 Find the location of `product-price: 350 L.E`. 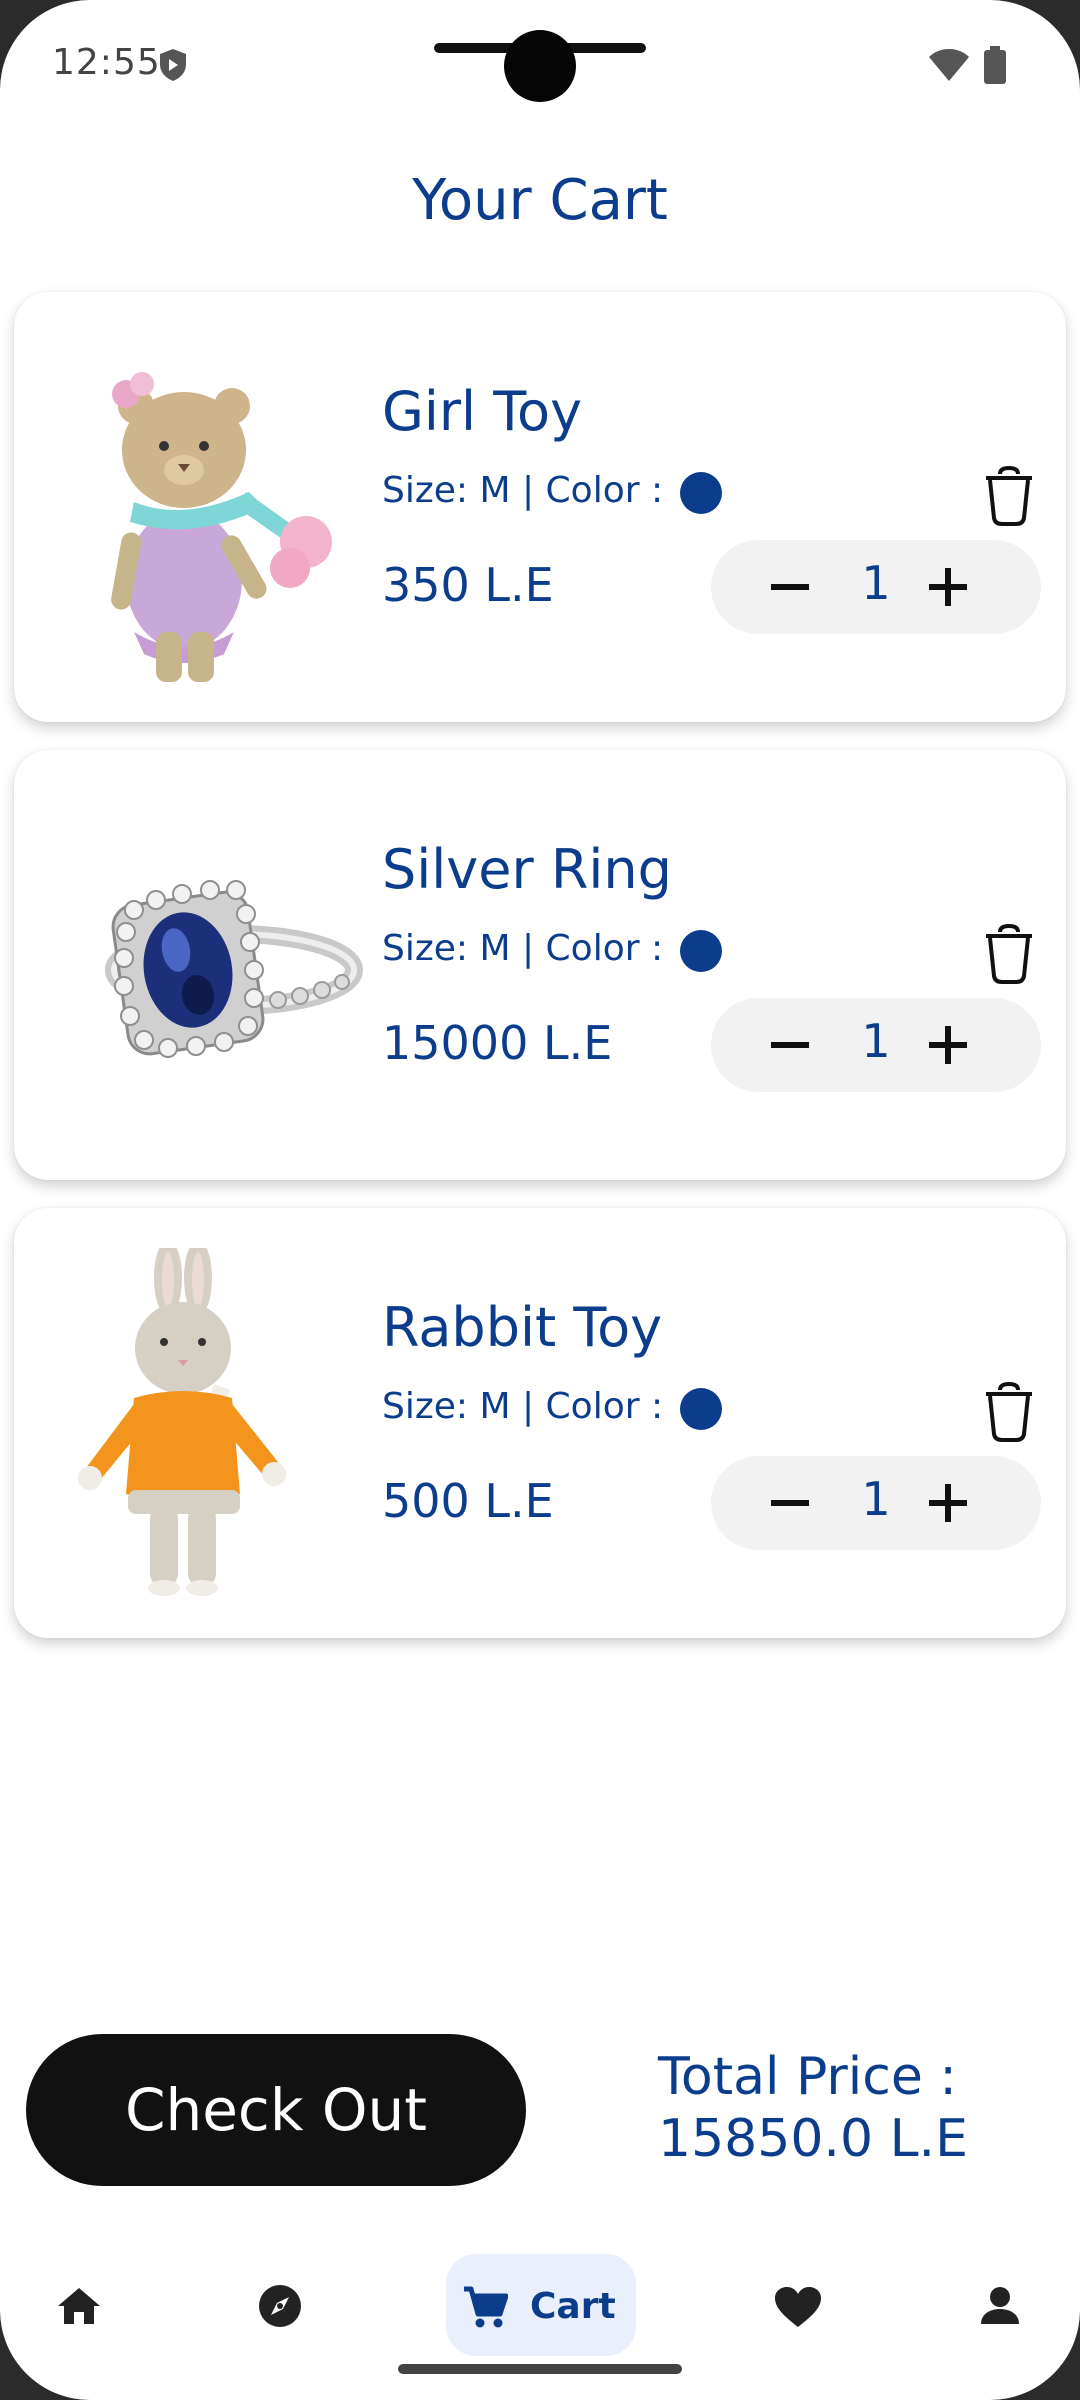

product-price: 350 L.E is located at coordinates (468, 585).